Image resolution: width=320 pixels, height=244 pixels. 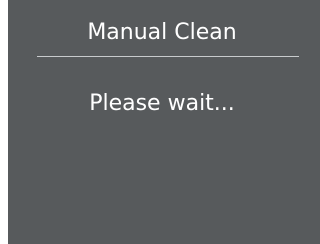 What do you see at coordinates (162, 32) in the screenshot?
I see `screen-title: Manual Clean` at bounding box center [162, 32].